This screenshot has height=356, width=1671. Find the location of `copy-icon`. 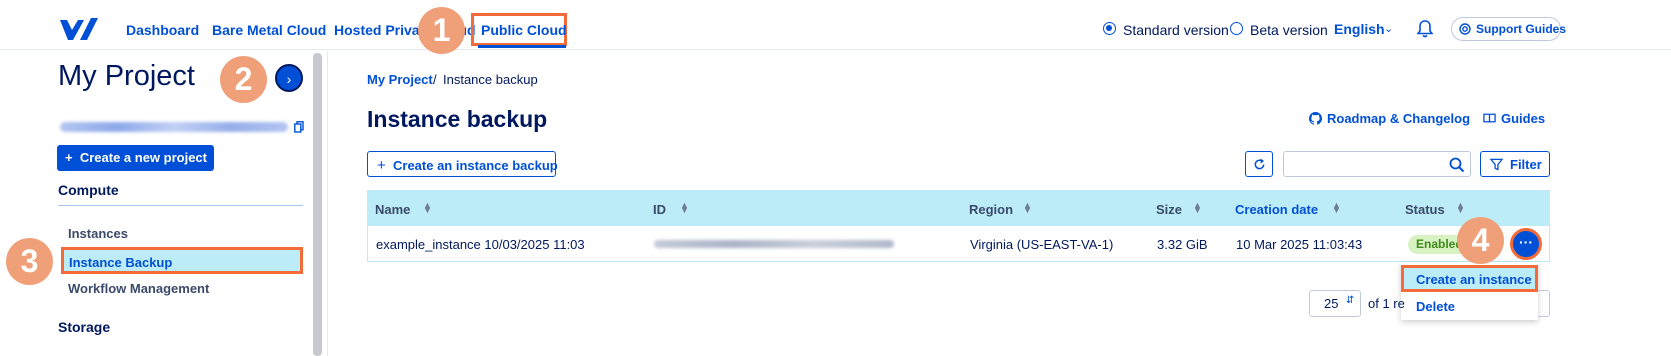

copy-icon is located at coordinates (299, 127).